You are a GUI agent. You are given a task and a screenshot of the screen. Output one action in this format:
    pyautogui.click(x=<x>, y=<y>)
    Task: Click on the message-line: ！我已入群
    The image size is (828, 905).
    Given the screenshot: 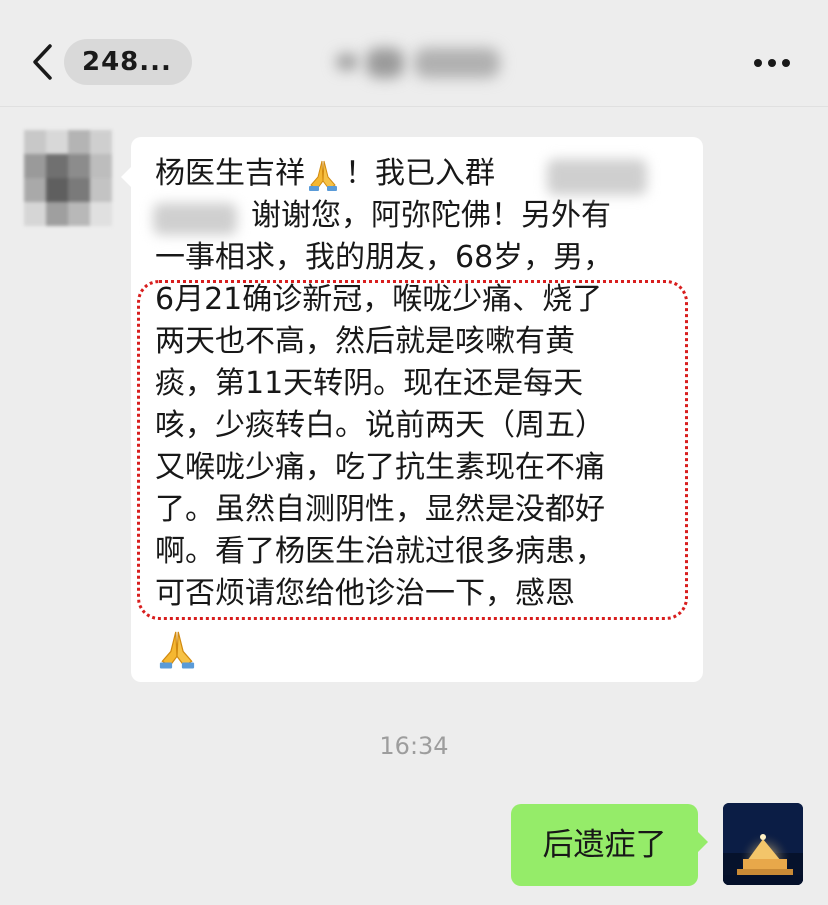 What is the action you would take?
    pyautogui.click(x=420, y=173)
    